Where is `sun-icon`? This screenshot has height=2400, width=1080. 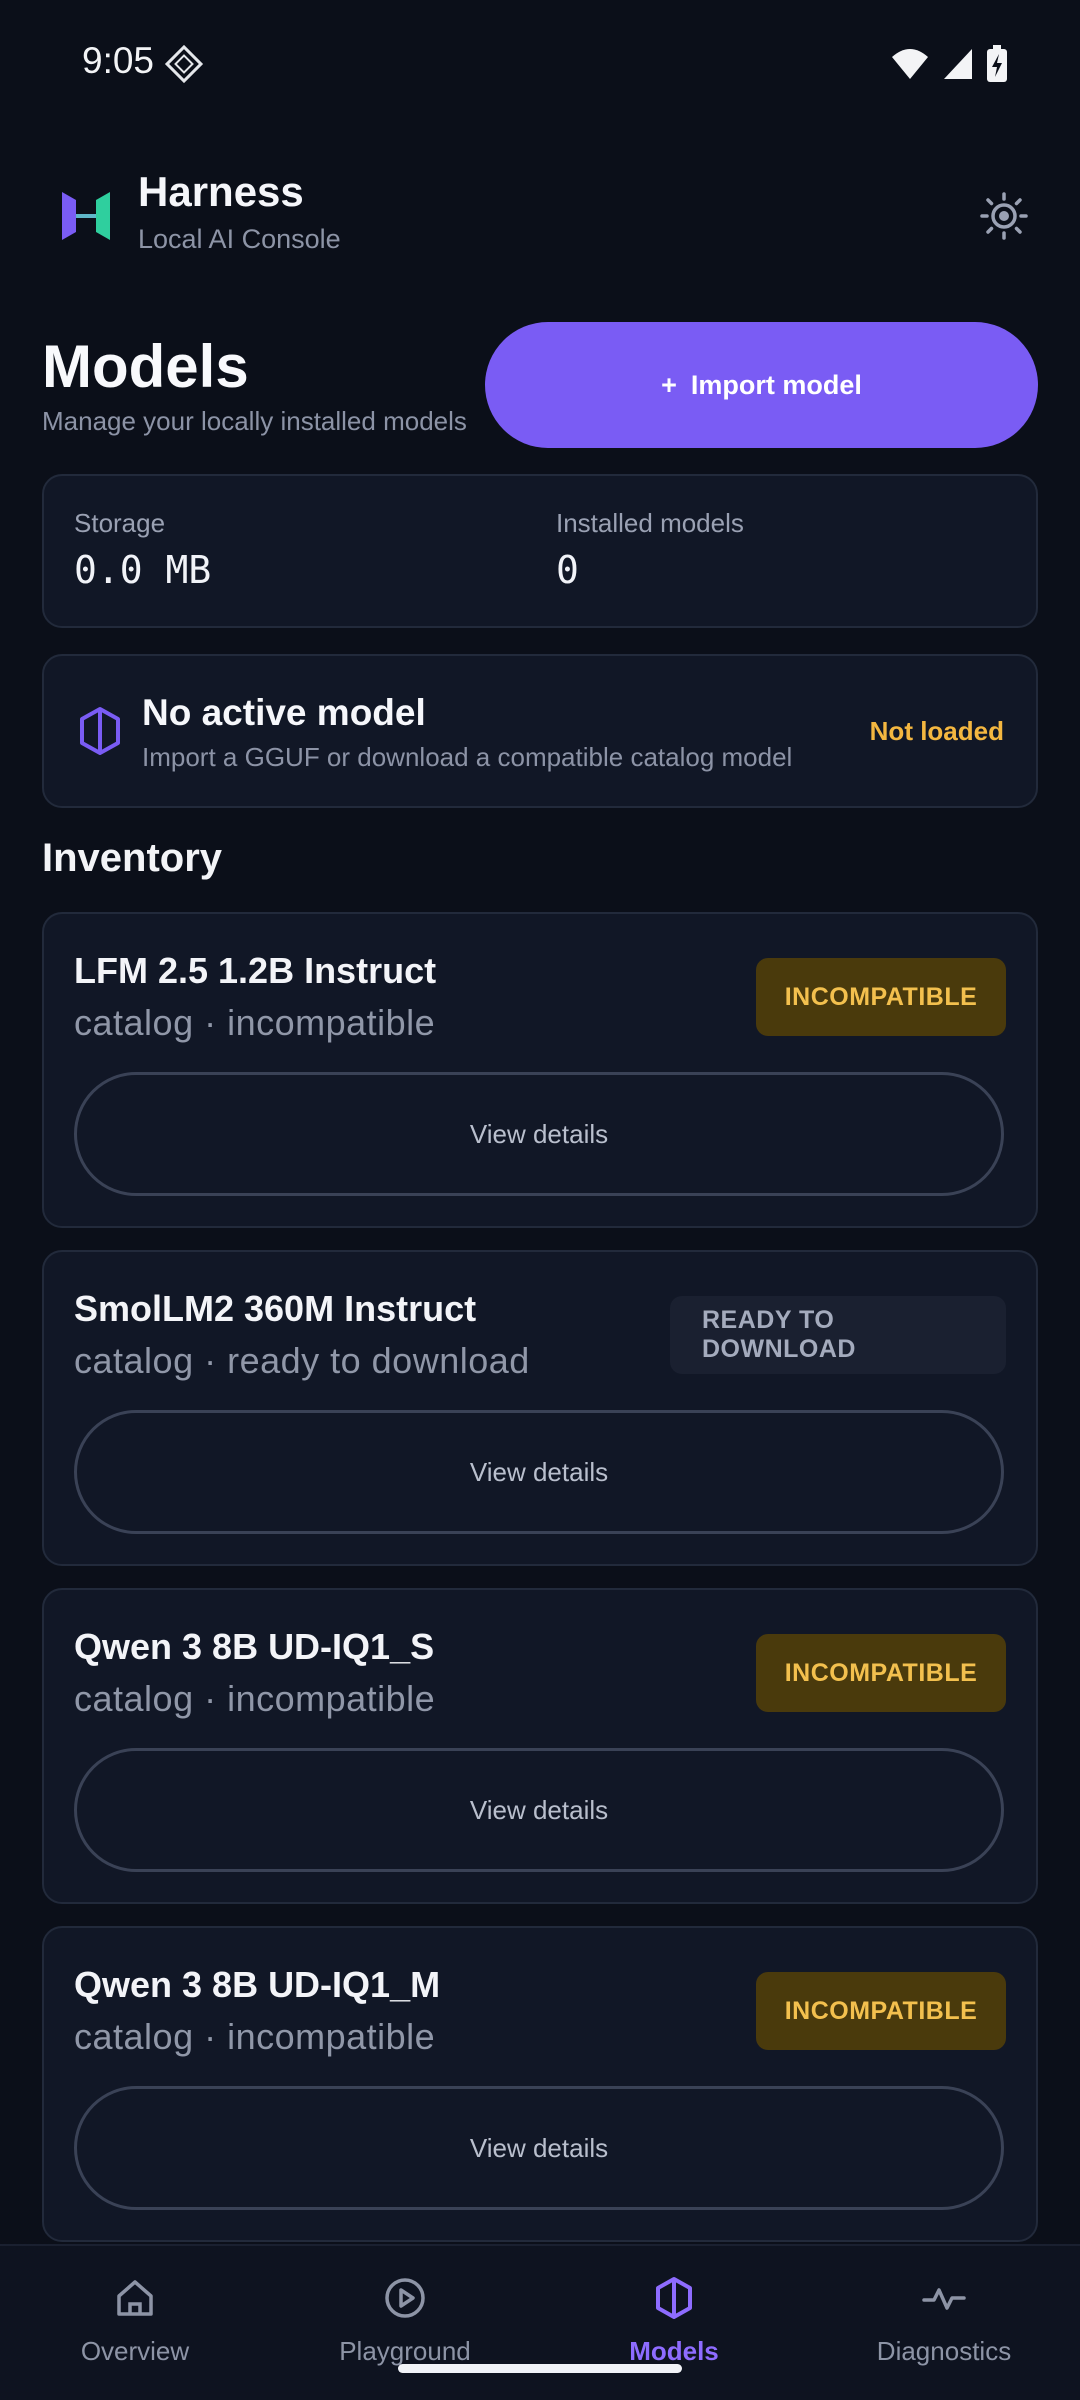 sun-icon is located at coordinates (1004, 216).